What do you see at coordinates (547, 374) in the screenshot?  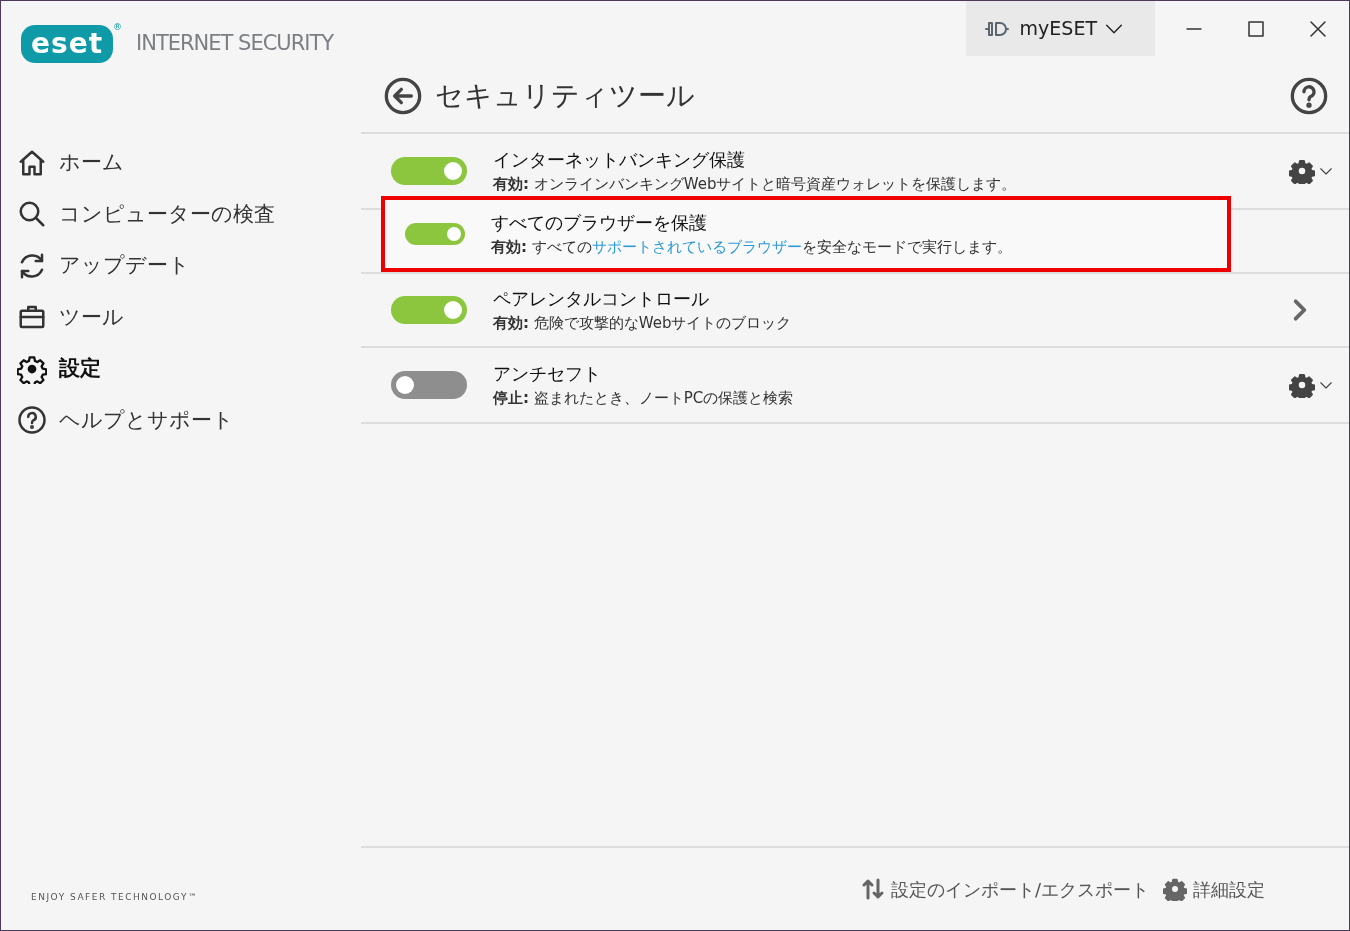 I see `feature-name: アンチセフト` at bounding box center [547, 374].